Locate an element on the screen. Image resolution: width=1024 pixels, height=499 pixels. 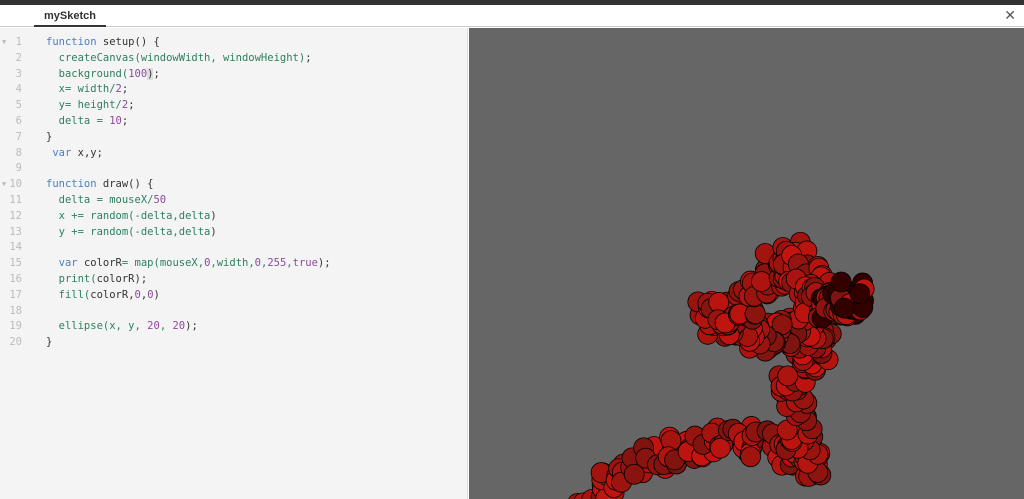
code-text: createCanvas(windowWidth, windowHeight); is located at coordinates (179, 58).